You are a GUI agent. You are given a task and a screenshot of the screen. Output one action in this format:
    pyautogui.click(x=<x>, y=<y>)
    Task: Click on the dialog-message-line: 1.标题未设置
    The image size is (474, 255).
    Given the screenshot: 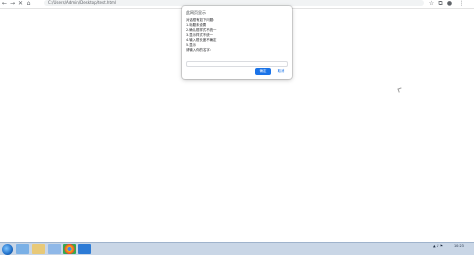 What is the action you would take?
    pyautogui.click(x=196, y=25)
    